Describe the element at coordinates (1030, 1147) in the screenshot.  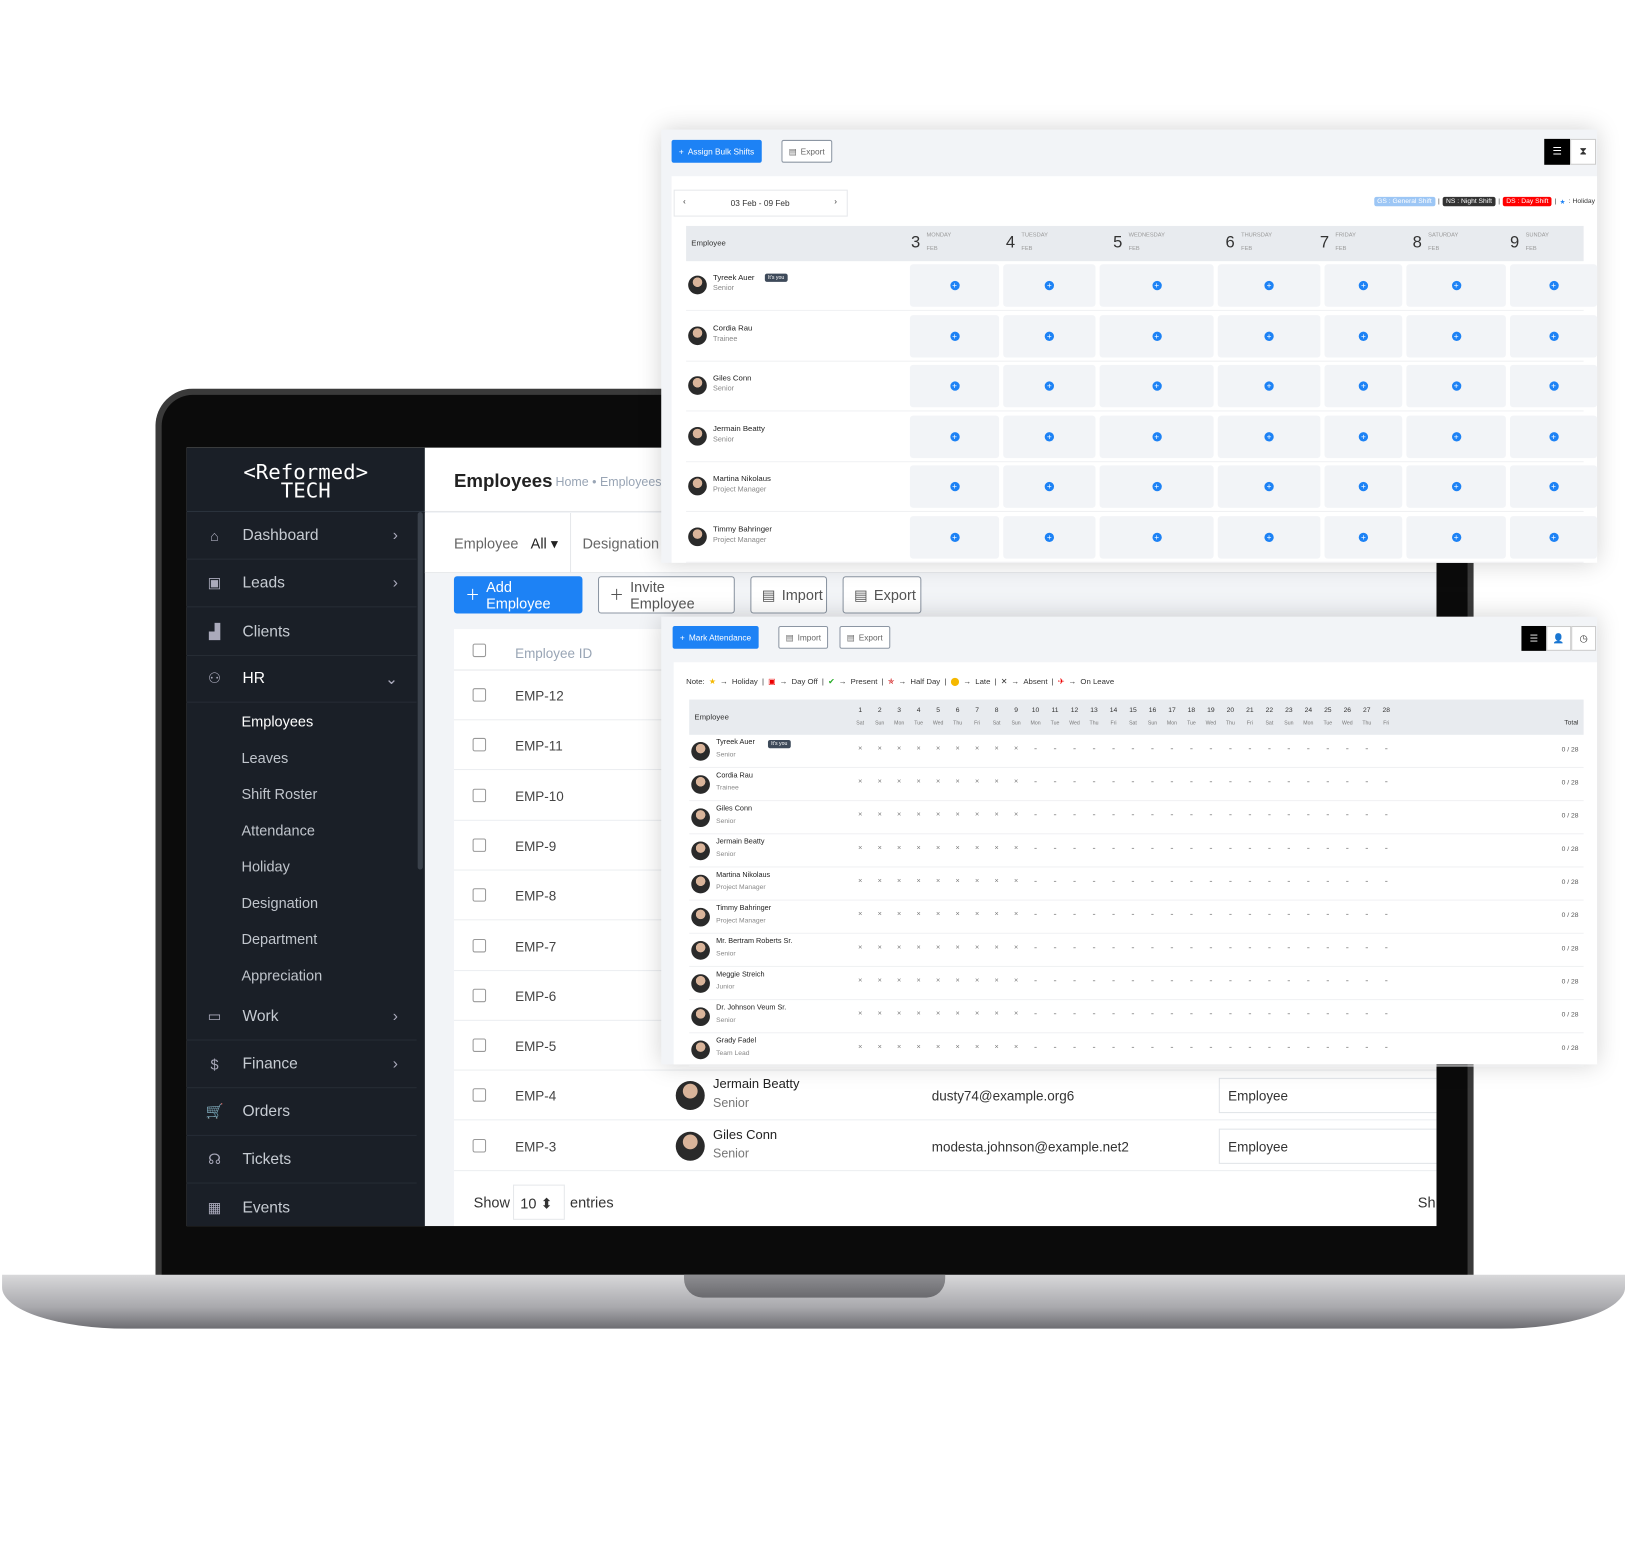
I see `employee-email: modesta.johnson@example.net2` at that location.